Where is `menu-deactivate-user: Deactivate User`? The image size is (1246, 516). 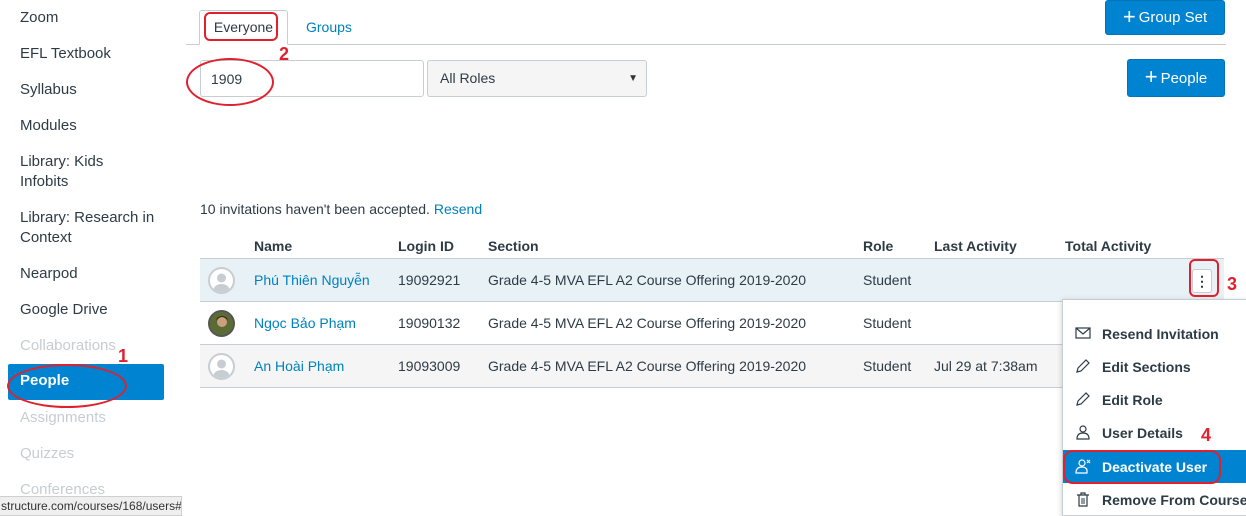 menu-deactivate-user: Deactivate User is located at coordinates (1154, 466).